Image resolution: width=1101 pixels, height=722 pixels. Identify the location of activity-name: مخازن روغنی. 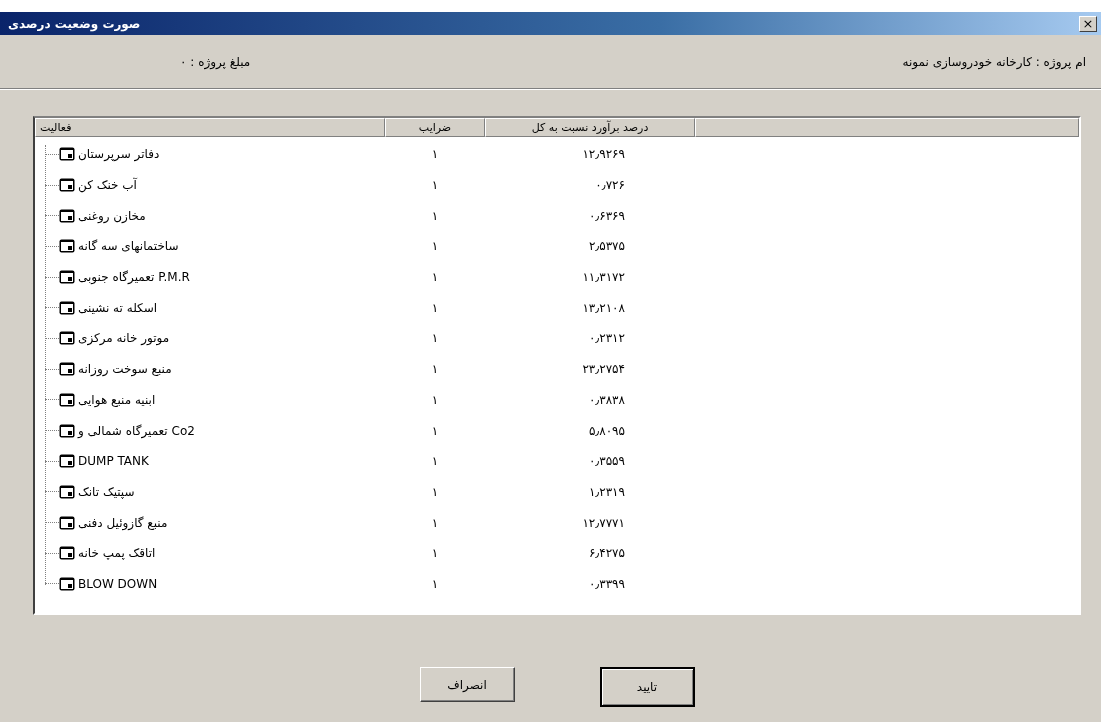
(112, 215).